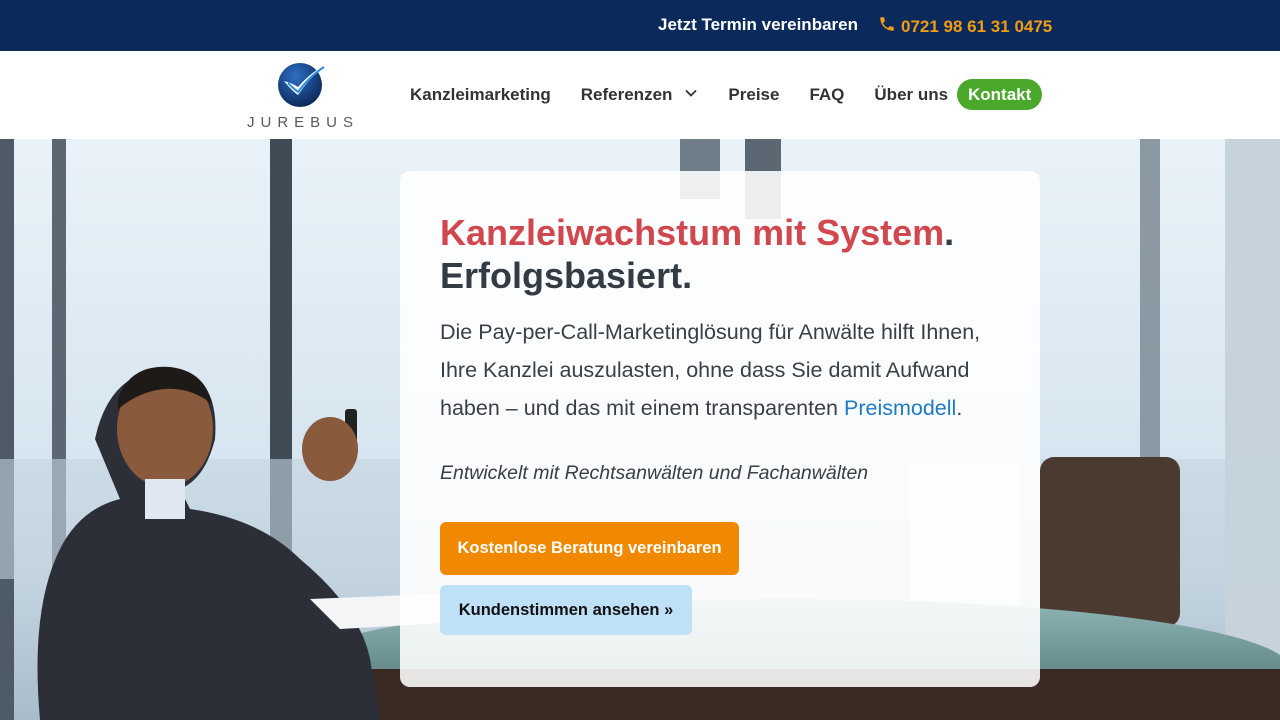 The height and width of the screenshot is (720, 1280). I want to click on phone-link: 0721 98 61 31 0475, so click(965, 26).